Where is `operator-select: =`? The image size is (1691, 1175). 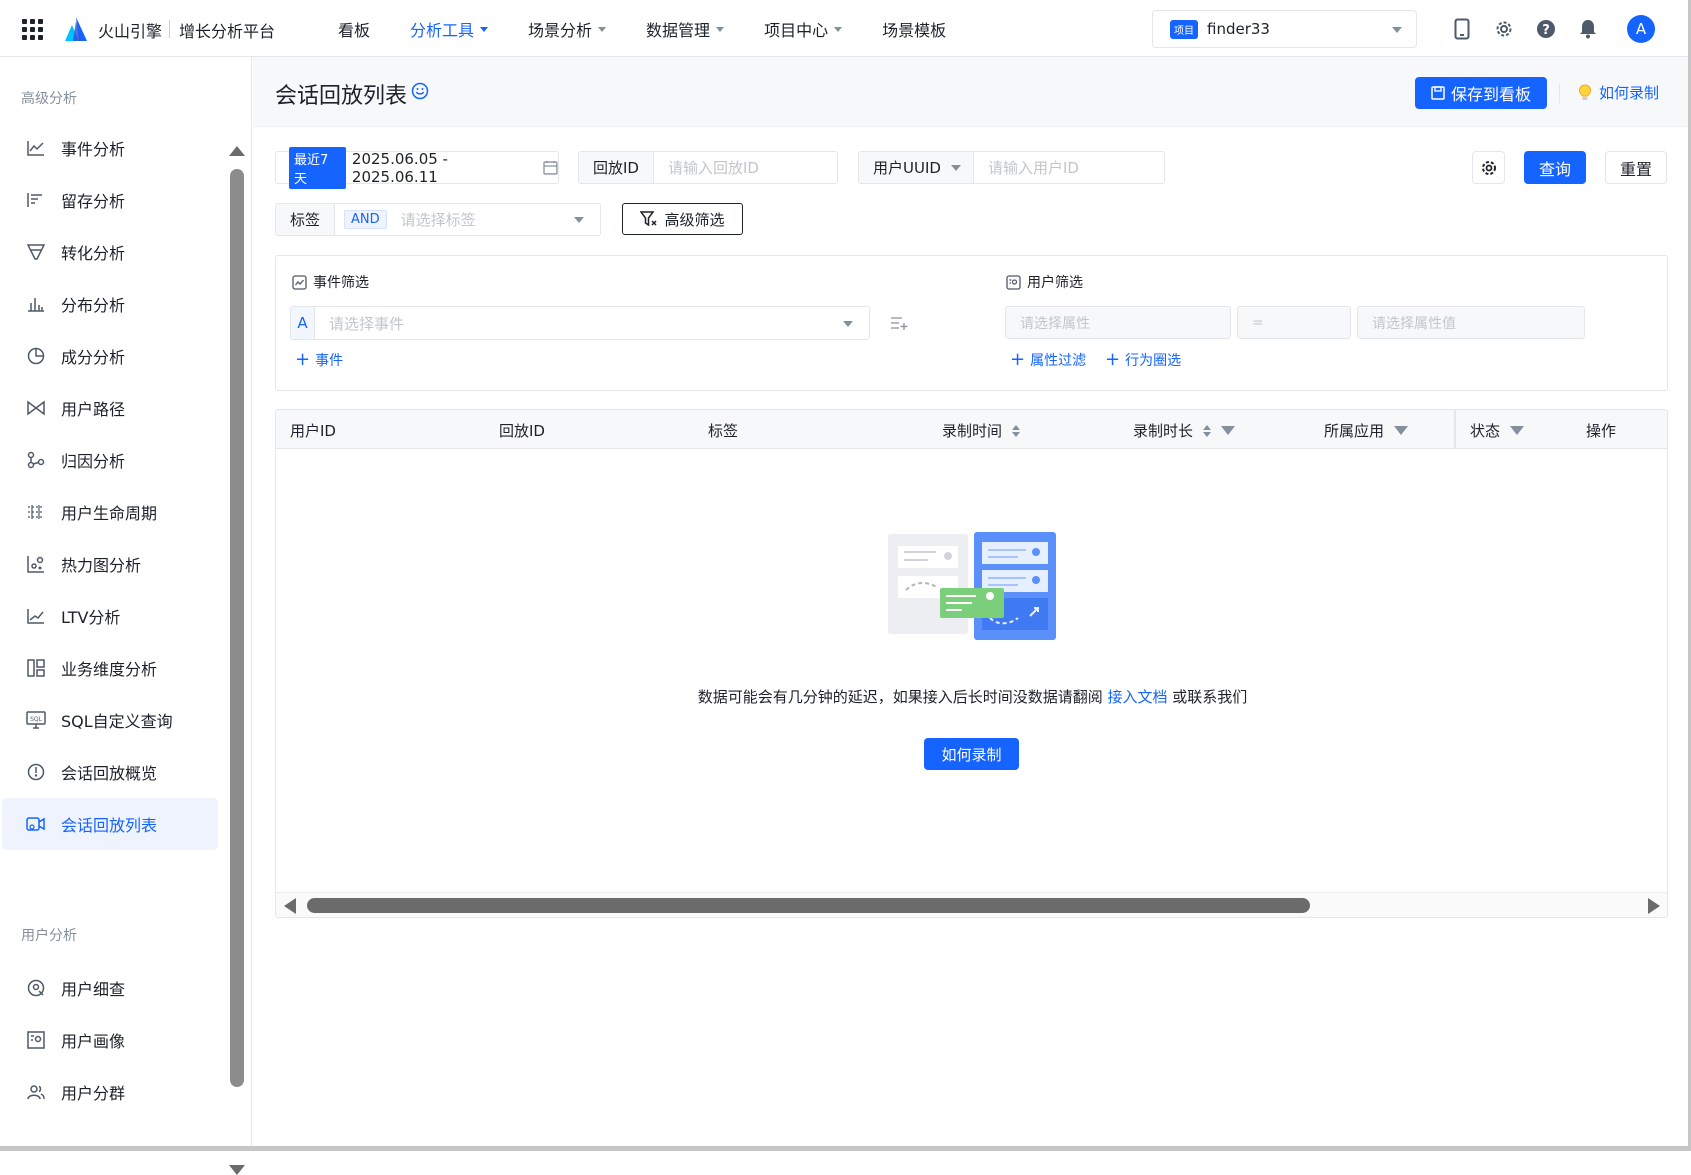
operator-select: = is located at coordinates (1294, 322).